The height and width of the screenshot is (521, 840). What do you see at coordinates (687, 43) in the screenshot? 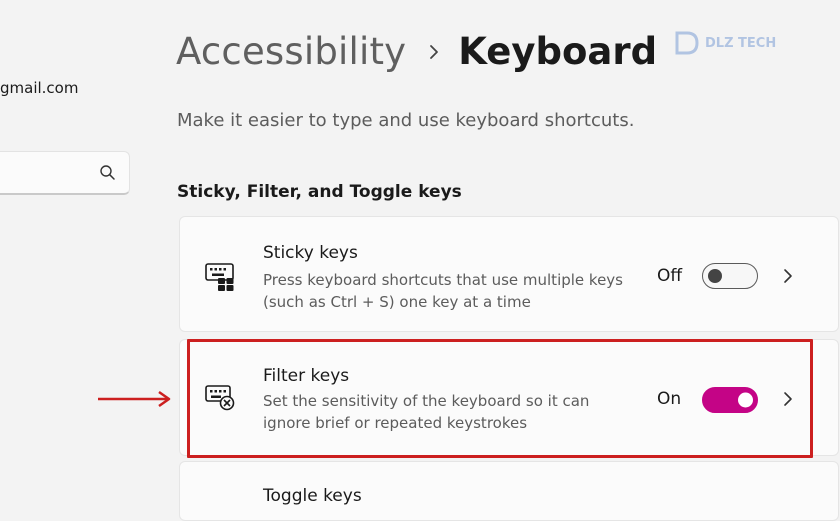
I see `logo-icon` at bounding box center [687, 43].